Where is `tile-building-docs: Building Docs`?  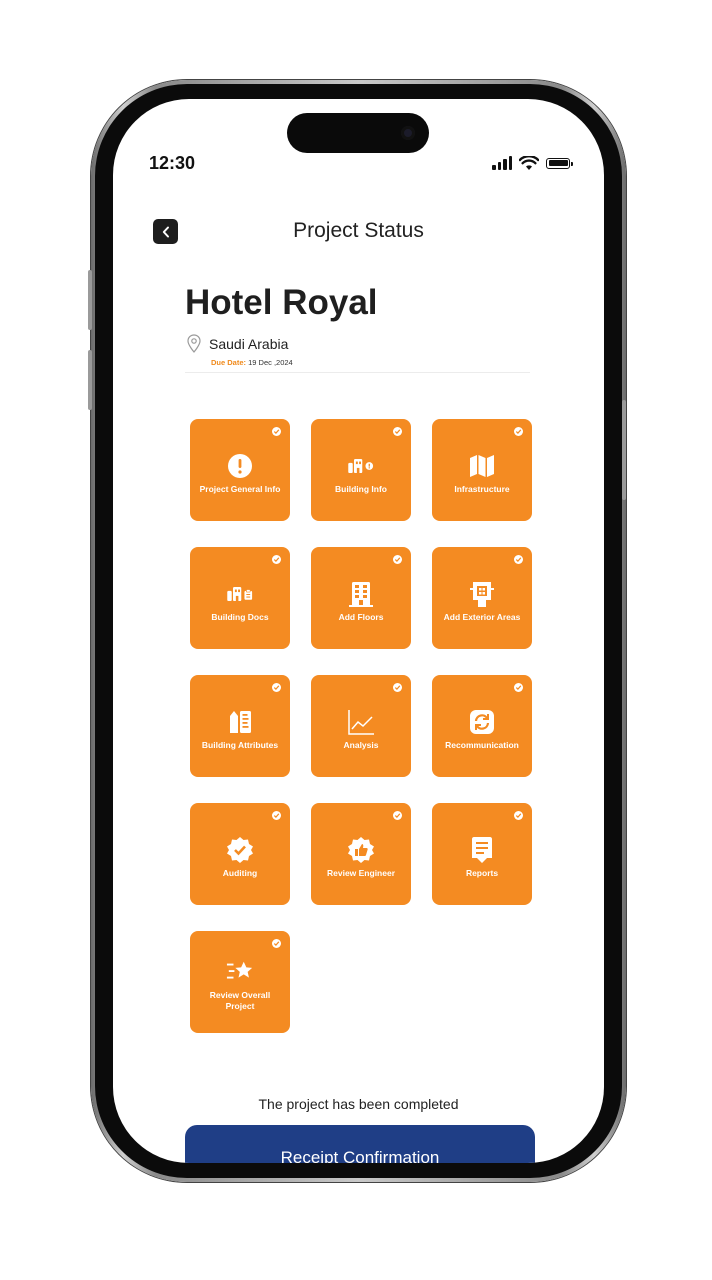
tile-building-docs: Building Docs is located at coordinates (240, 598).